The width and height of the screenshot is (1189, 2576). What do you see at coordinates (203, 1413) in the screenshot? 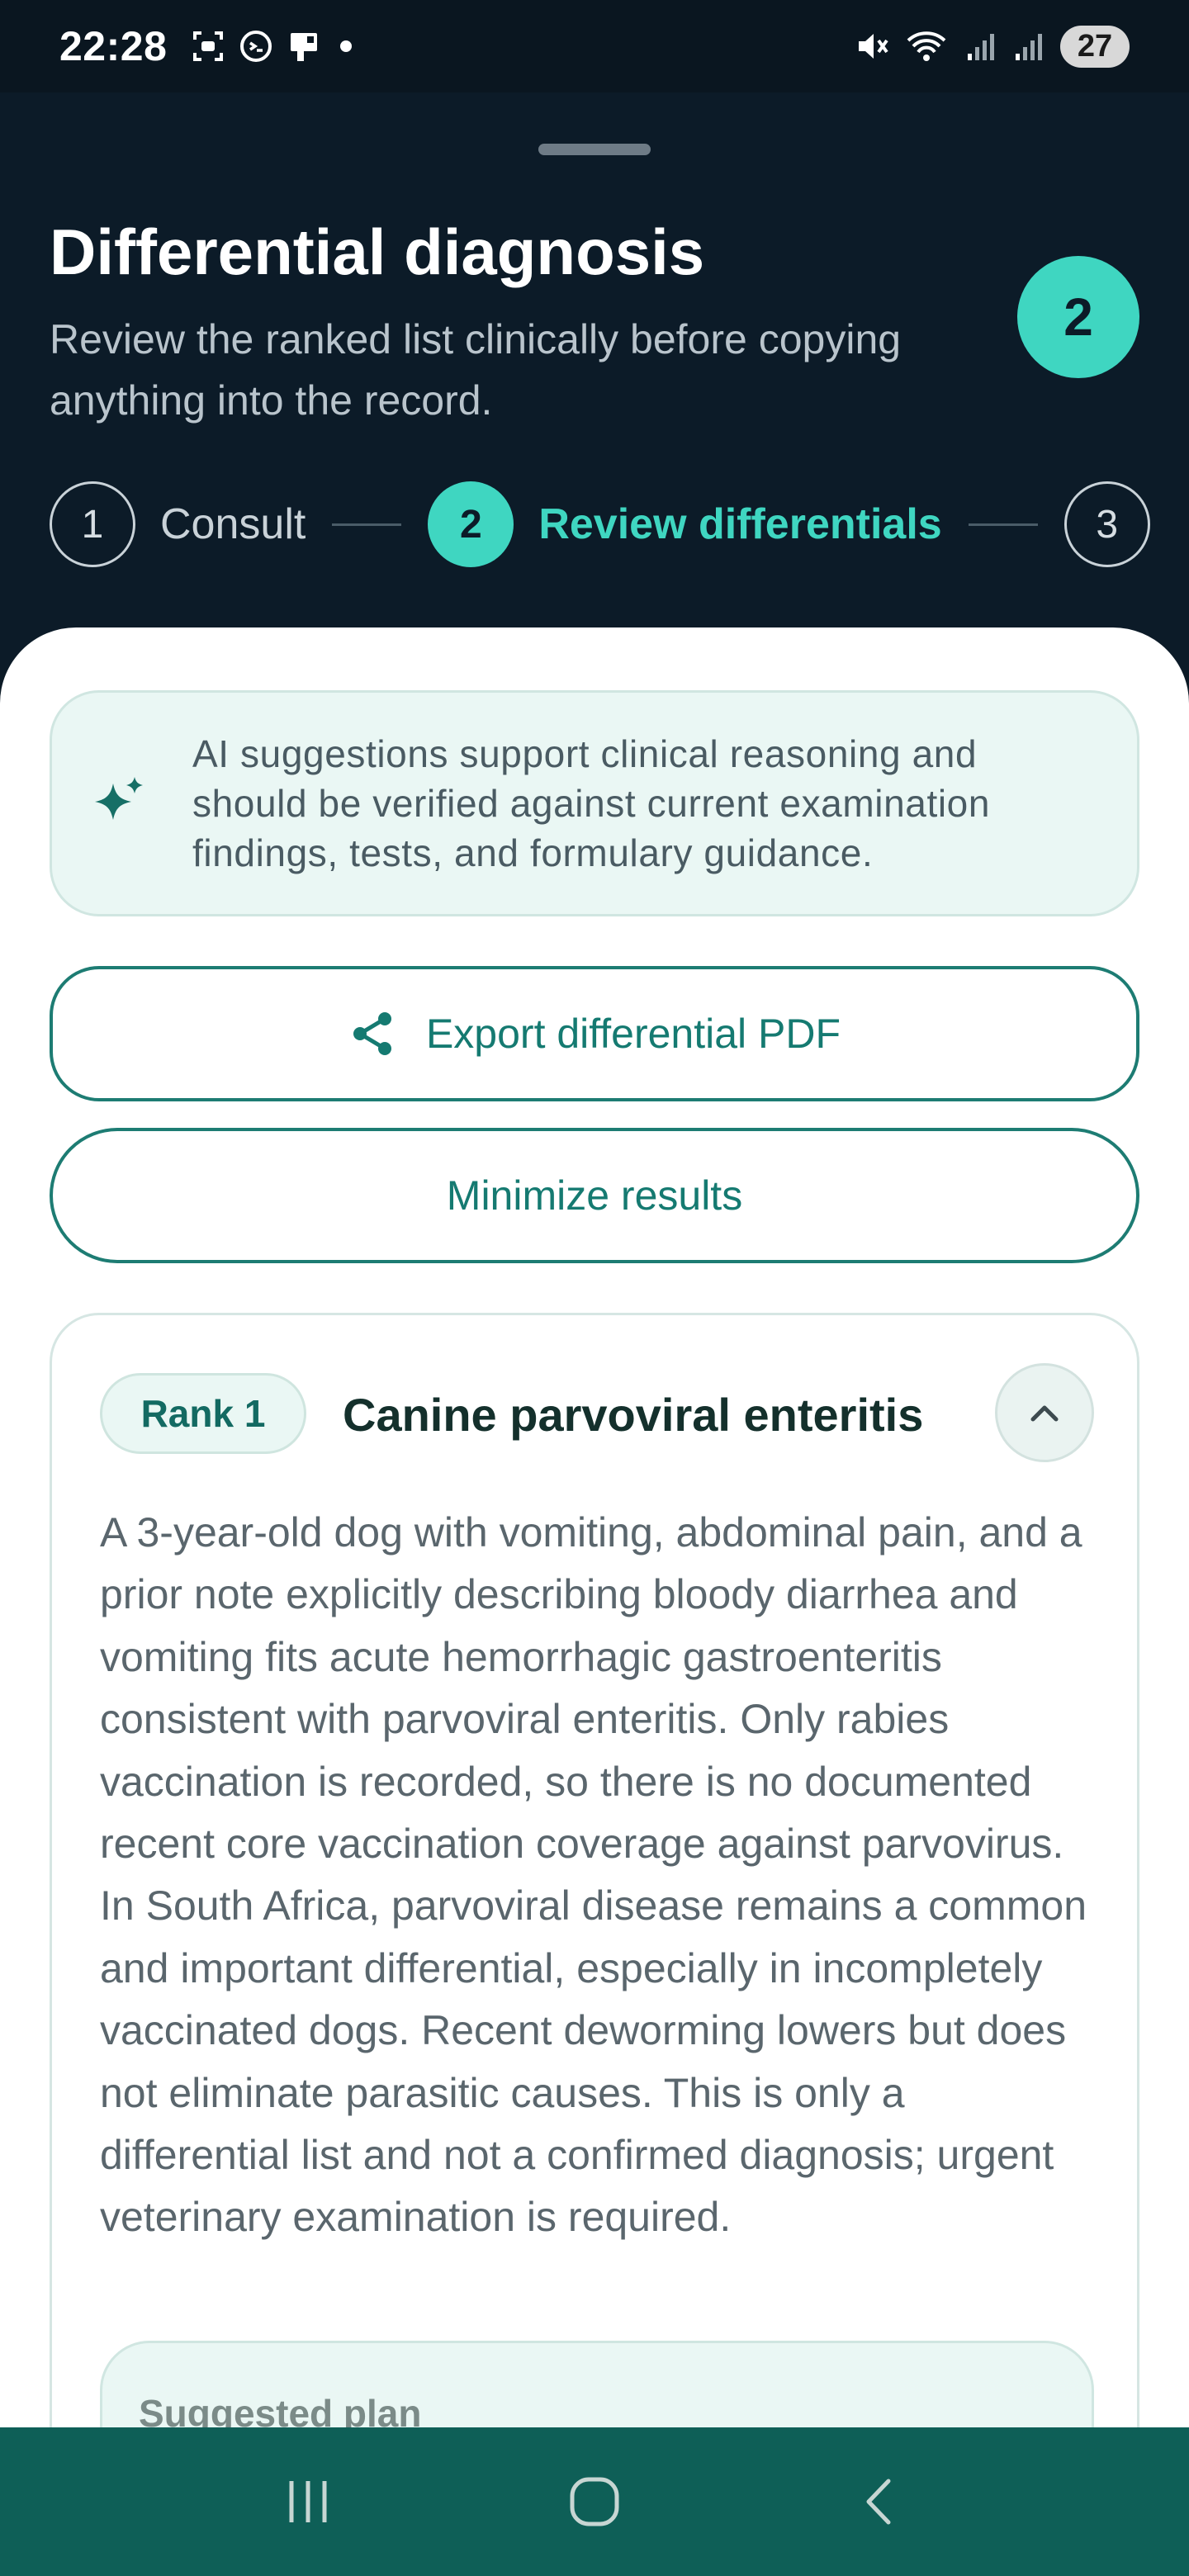
I see `rank-badge: Rank 1` at bounding box center [203, 1413].